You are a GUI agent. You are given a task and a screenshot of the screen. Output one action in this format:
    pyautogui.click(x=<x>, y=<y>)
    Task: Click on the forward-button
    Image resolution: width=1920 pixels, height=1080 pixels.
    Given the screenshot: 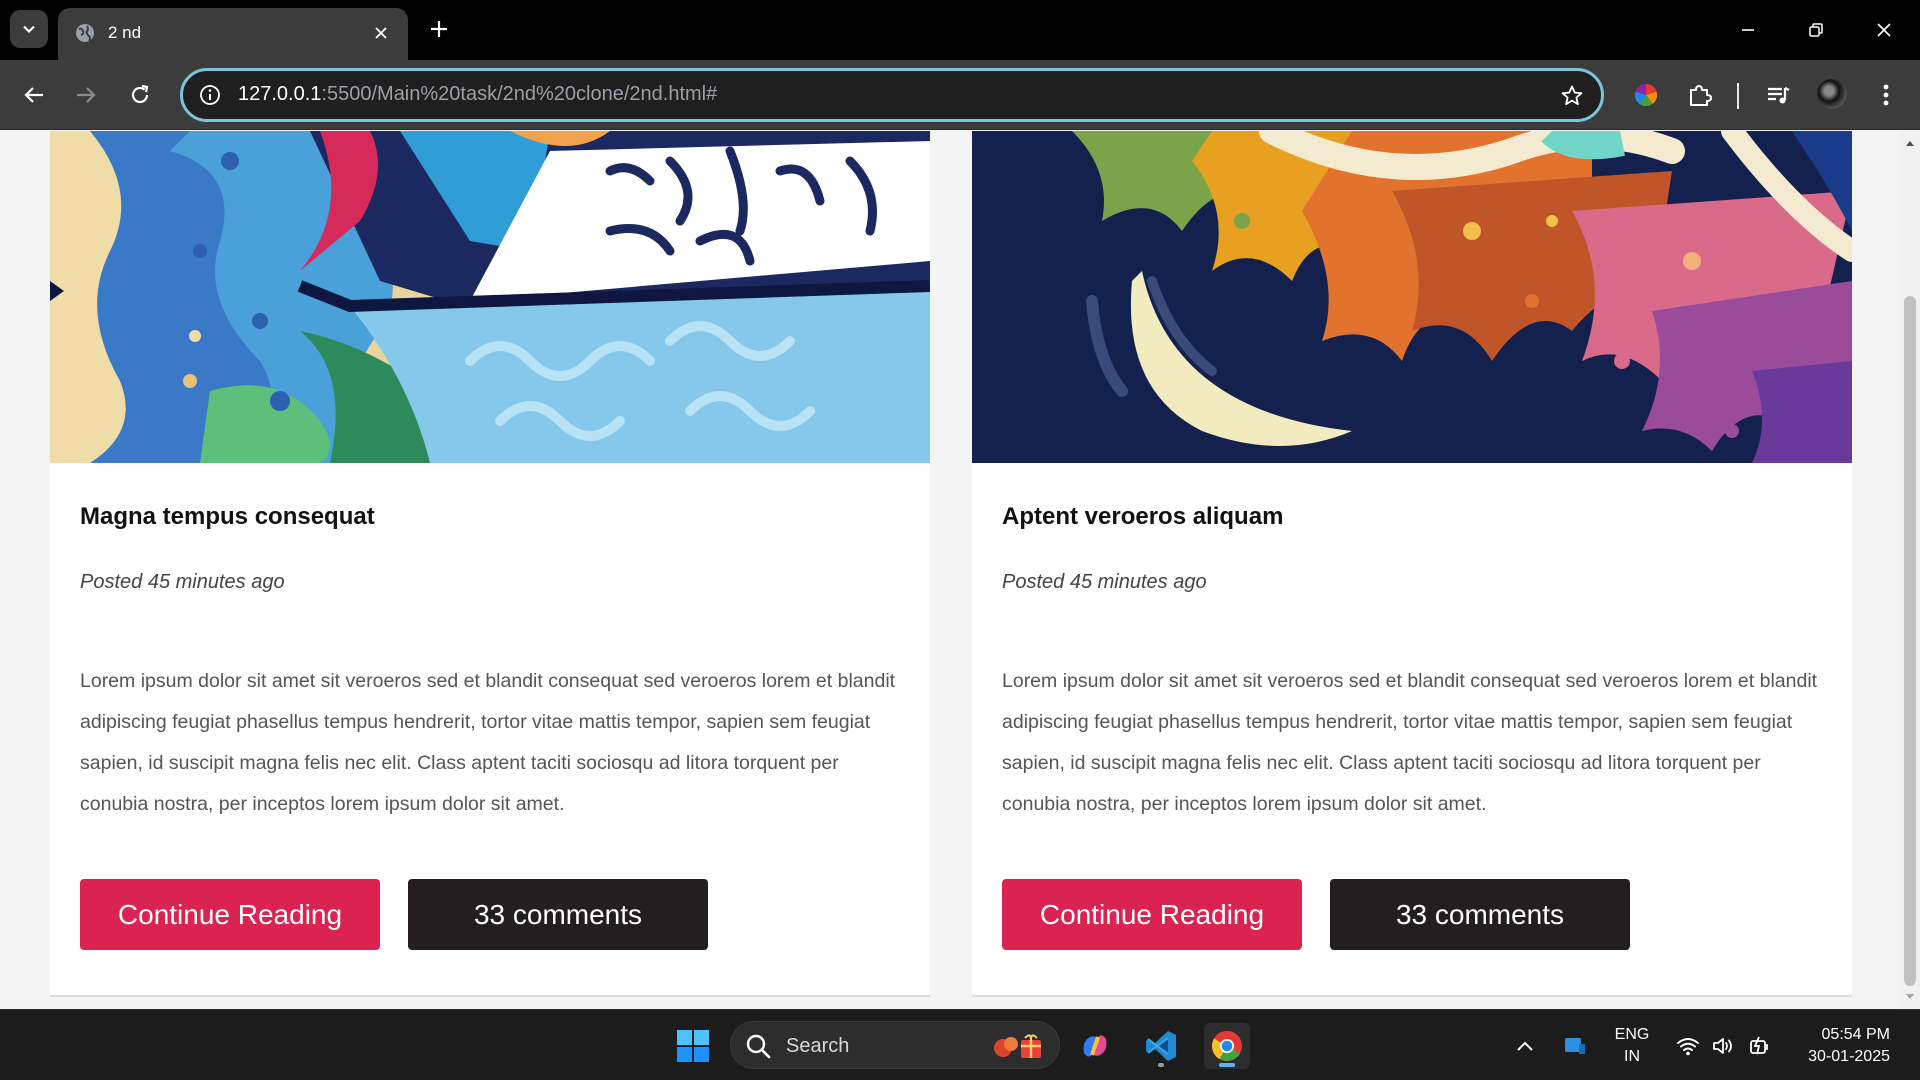 What is the action you would take?
    pyautogui.click(x=86, y=95)
    